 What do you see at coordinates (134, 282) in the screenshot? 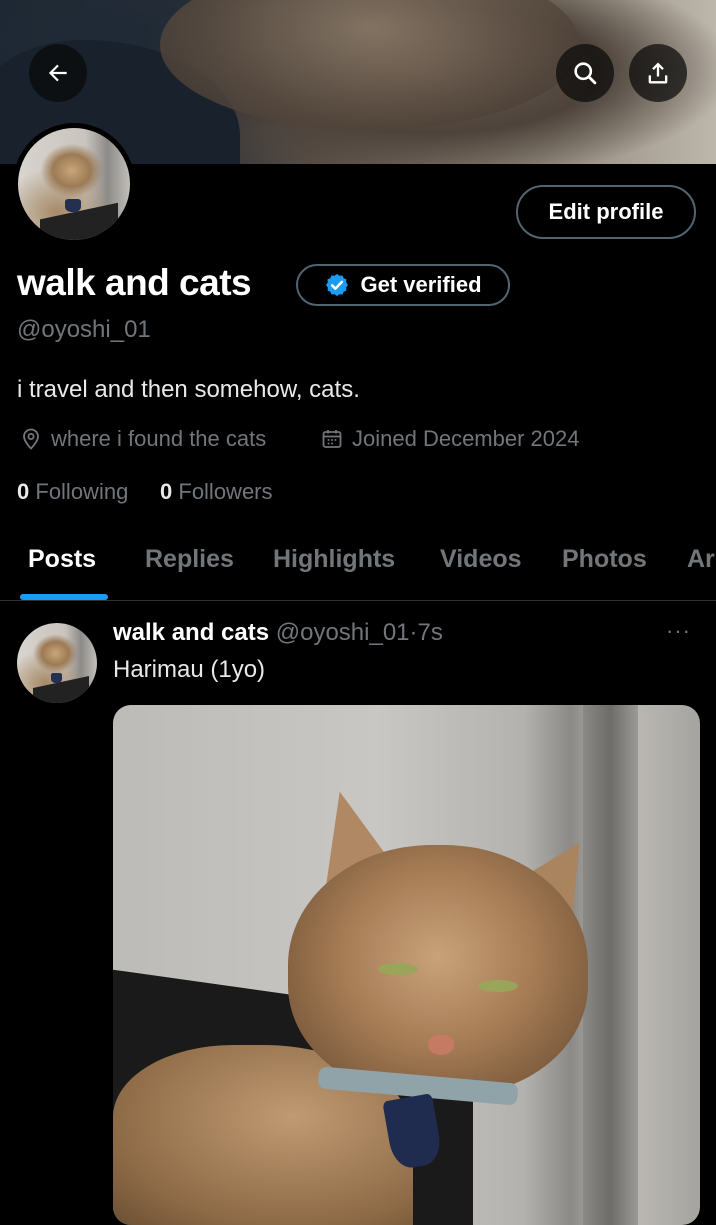
I see `profile-display-name: walk and cats` at bounding box center [134, 282].